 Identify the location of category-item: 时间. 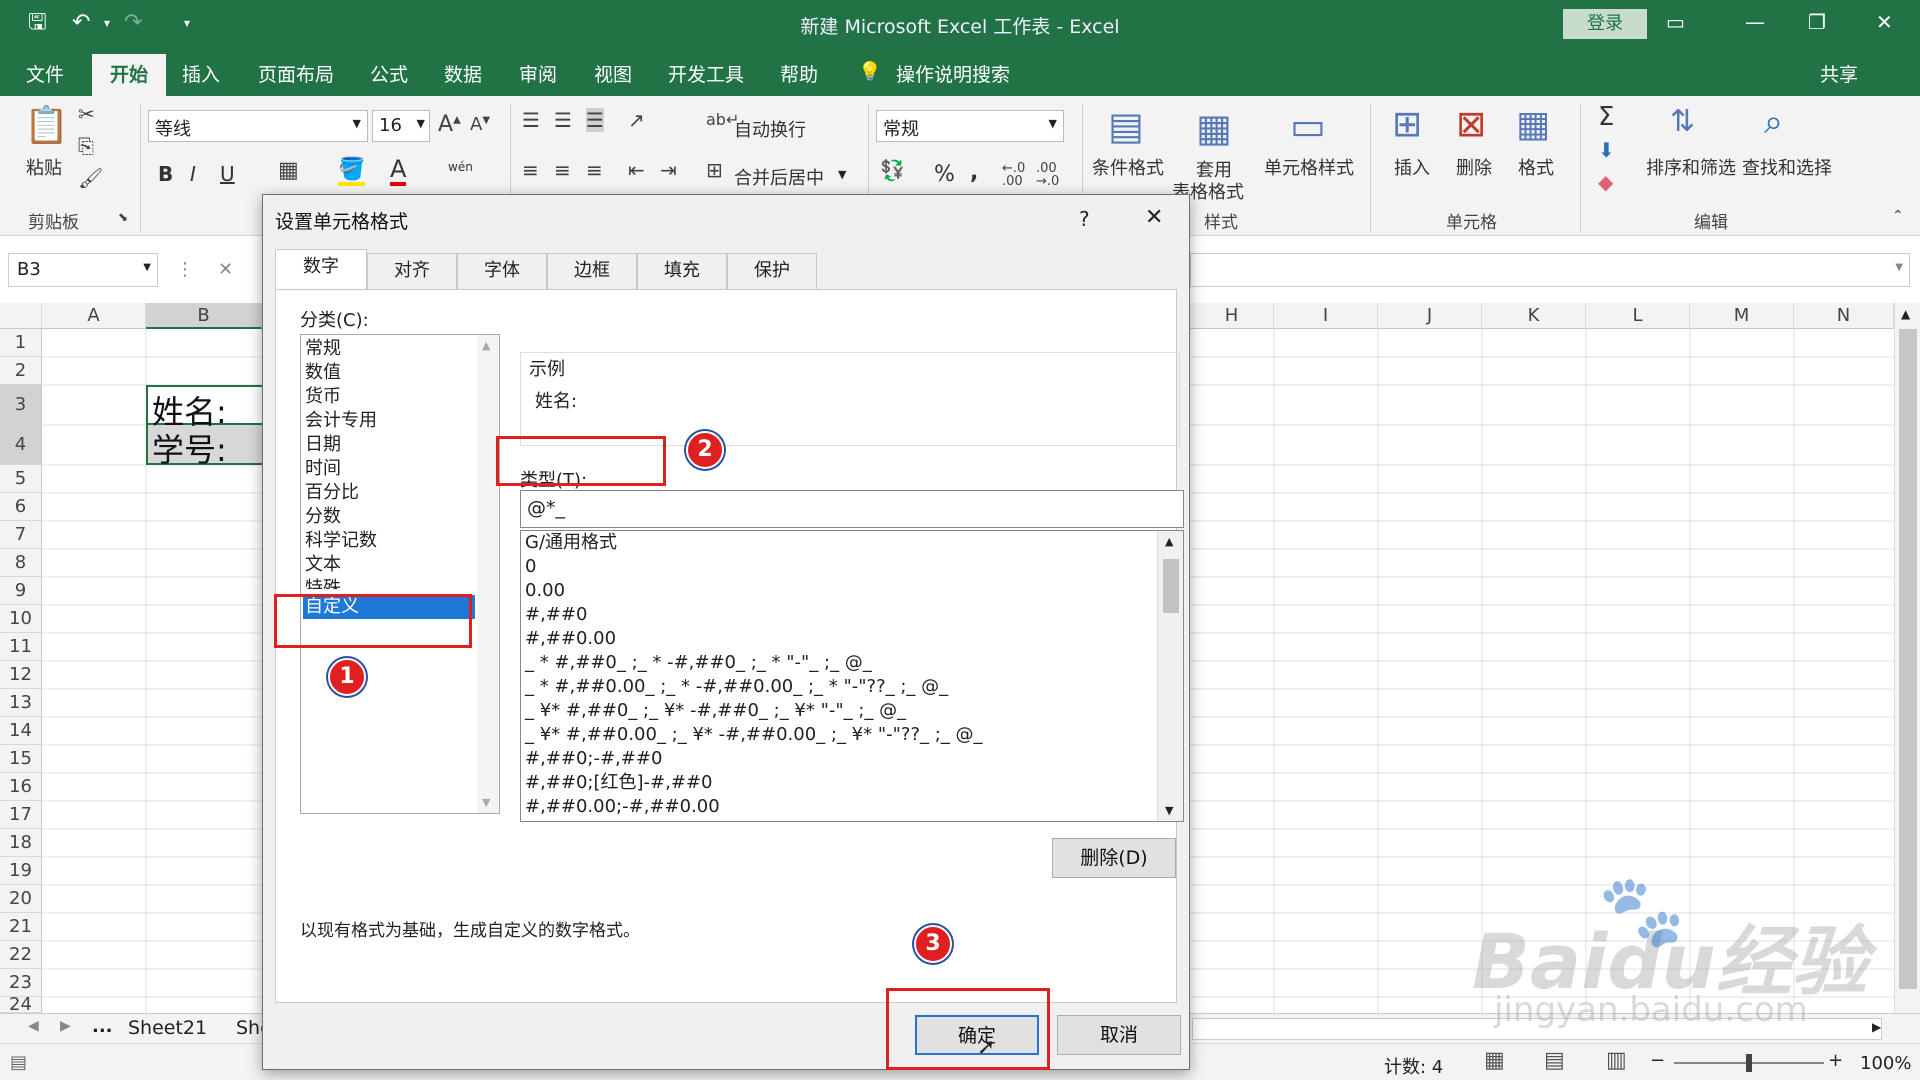
(323, 469).